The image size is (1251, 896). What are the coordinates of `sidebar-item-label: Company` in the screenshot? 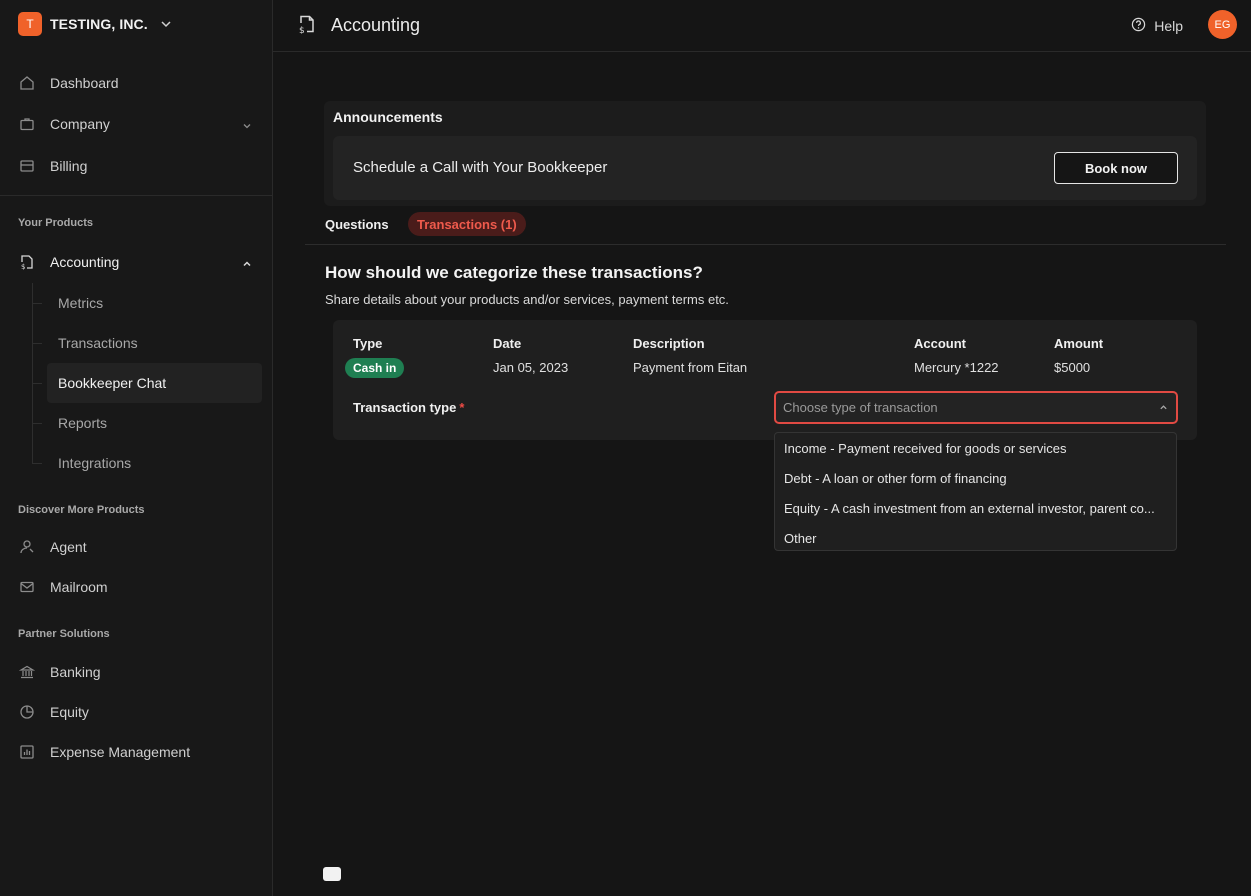 It's located at (80, 124).